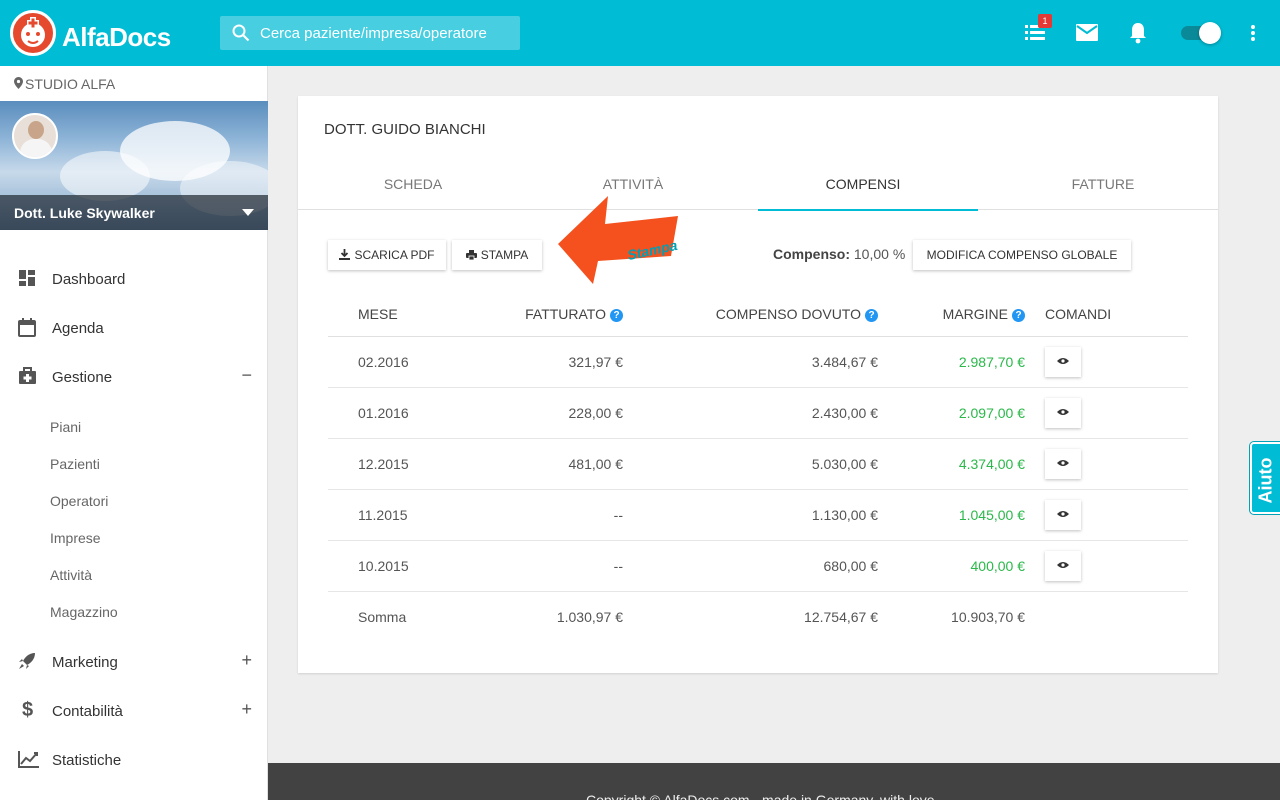 This screenshot has height=800, width=1280. I want to click on download-pdf-label: SCARICA PDF, so click(394, 254).